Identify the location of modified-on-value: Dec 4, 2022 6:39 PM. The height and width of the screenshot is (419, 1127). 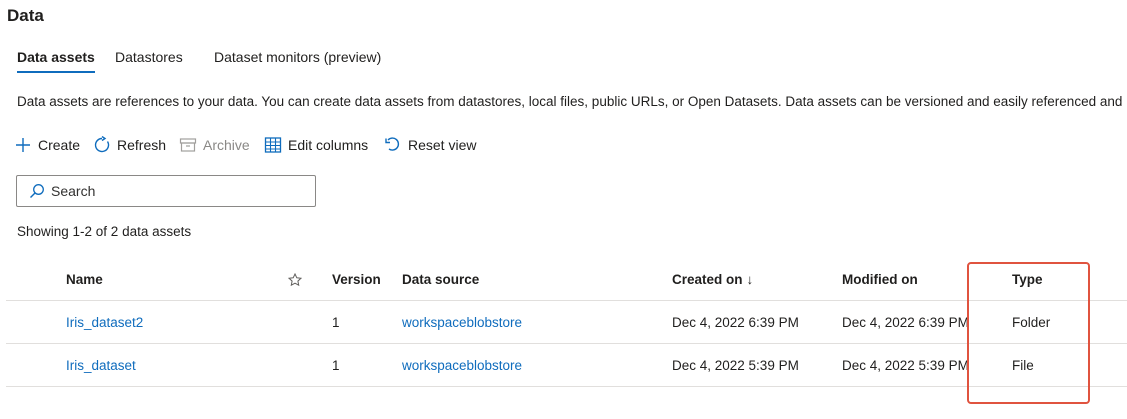
(905, 322).